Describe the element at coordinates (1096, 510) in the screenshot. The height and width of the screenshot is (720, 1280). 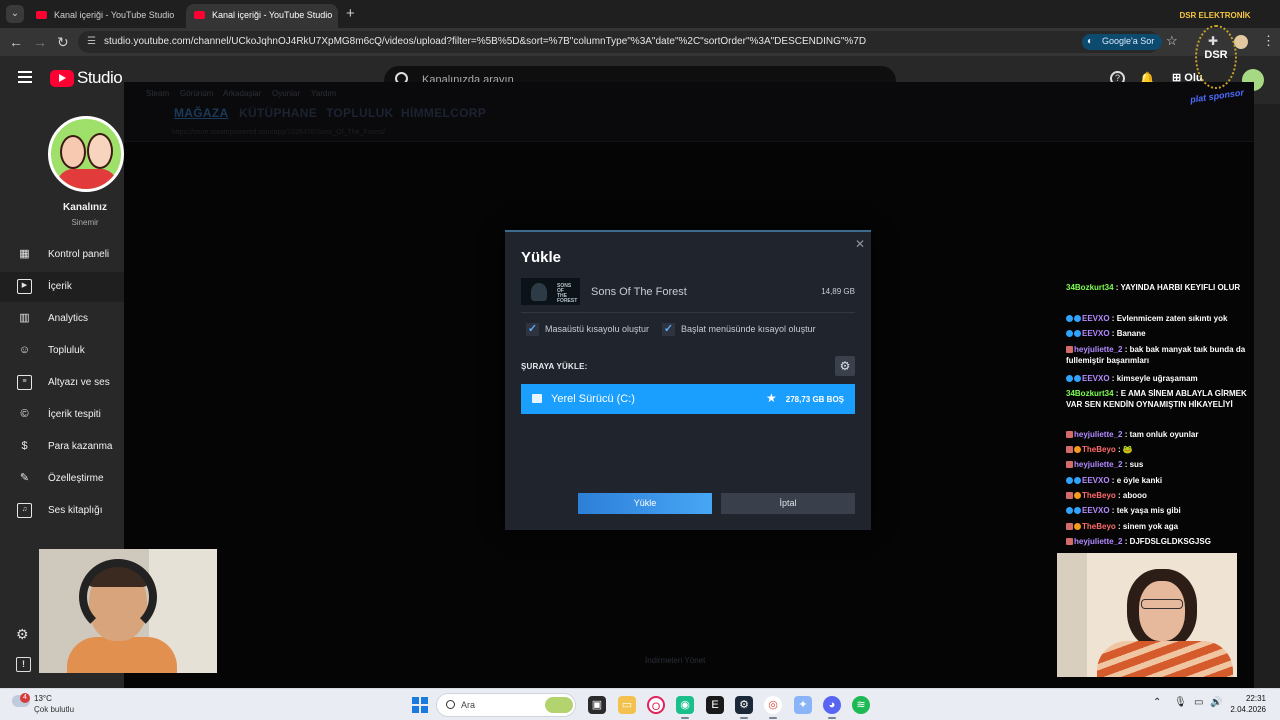
I see `chat-username: EEVXO` at that location.